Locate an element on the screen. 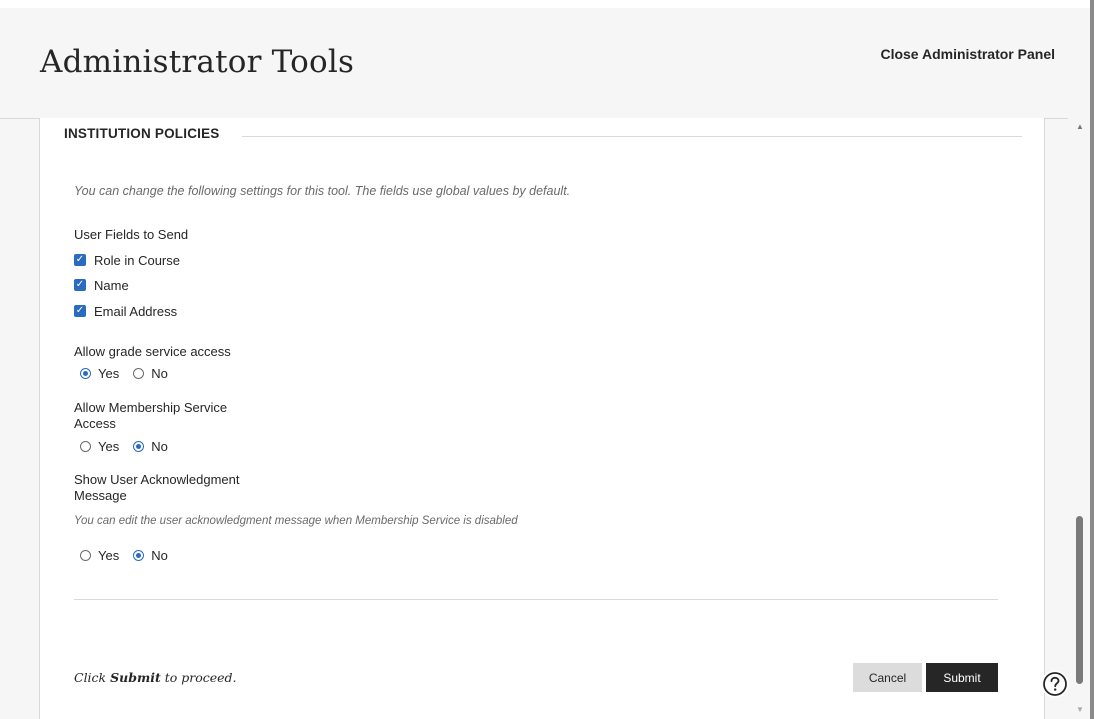 This screenshot has height=719, width=1094. cancel-button: Cancel is located at coordinates (887, 677).